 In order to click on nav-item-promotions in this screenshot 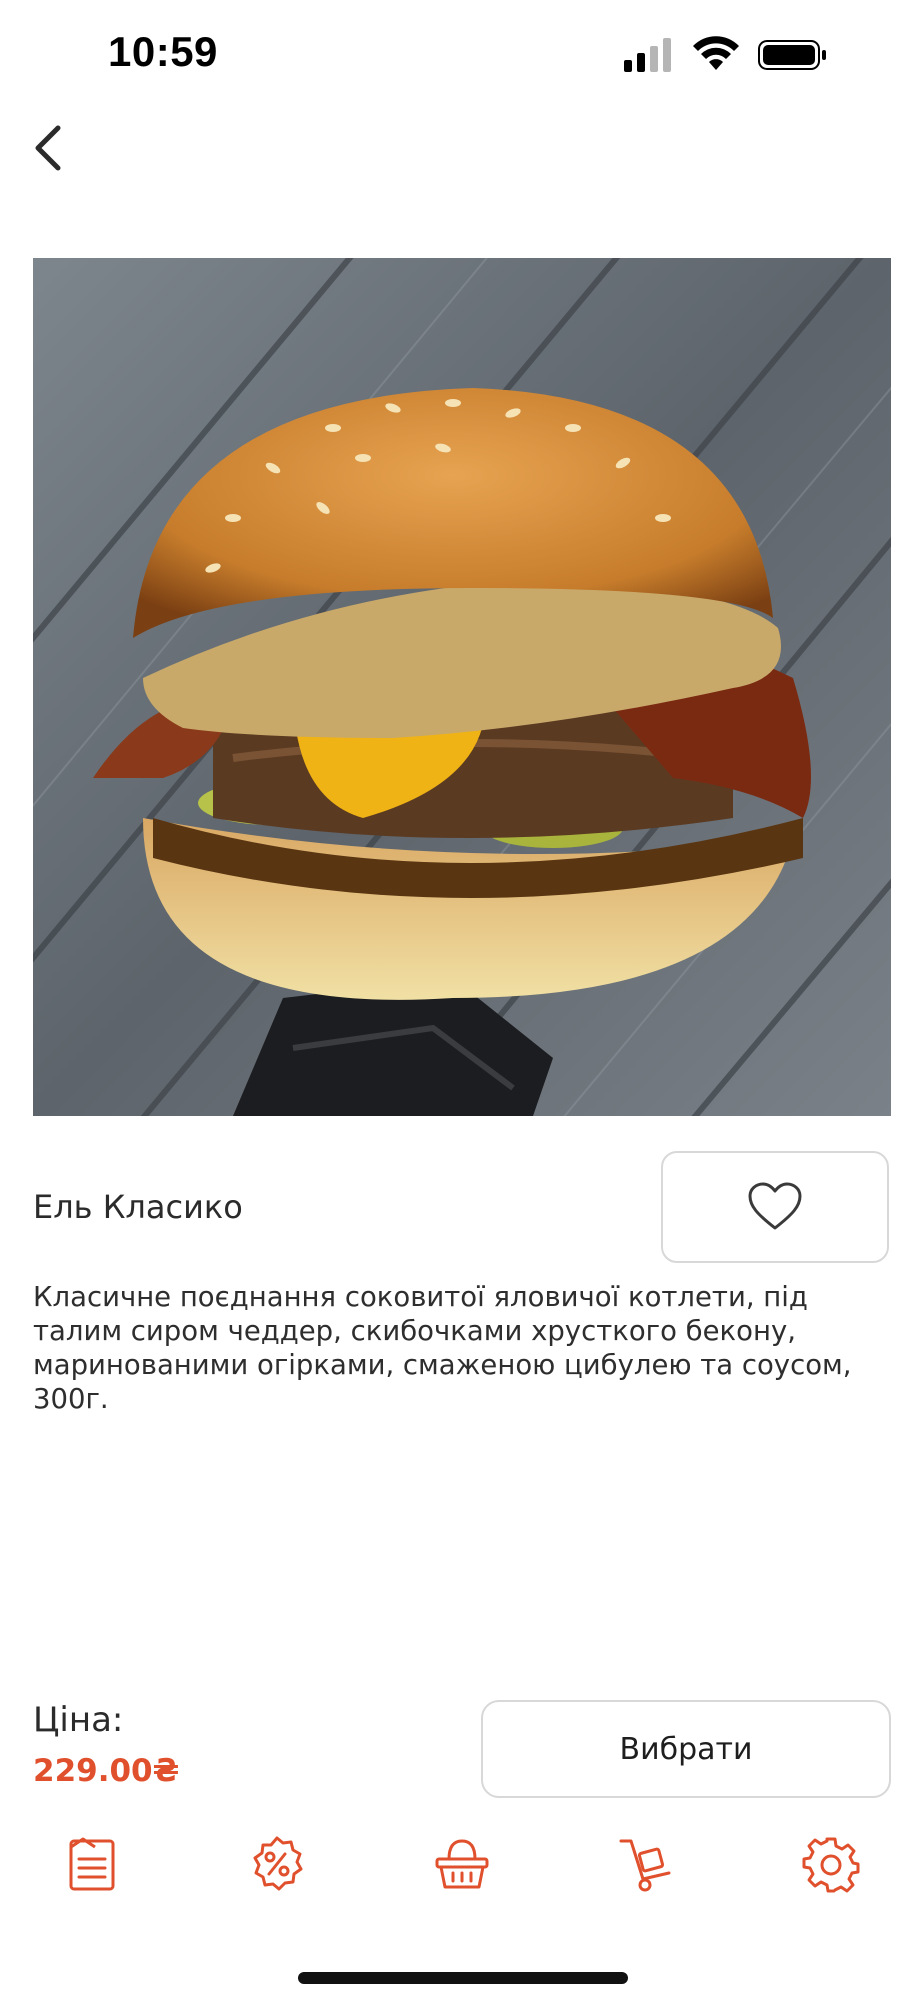, I will do `click(277, 1864)`.